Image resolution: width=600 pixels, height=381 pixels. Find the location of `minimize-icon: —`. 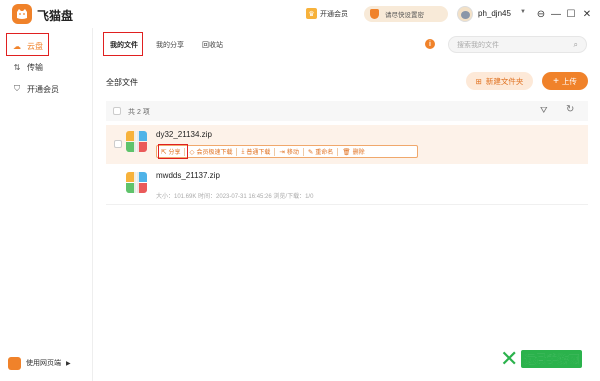

minimize-icon: — is located at coordinates (556, 14).